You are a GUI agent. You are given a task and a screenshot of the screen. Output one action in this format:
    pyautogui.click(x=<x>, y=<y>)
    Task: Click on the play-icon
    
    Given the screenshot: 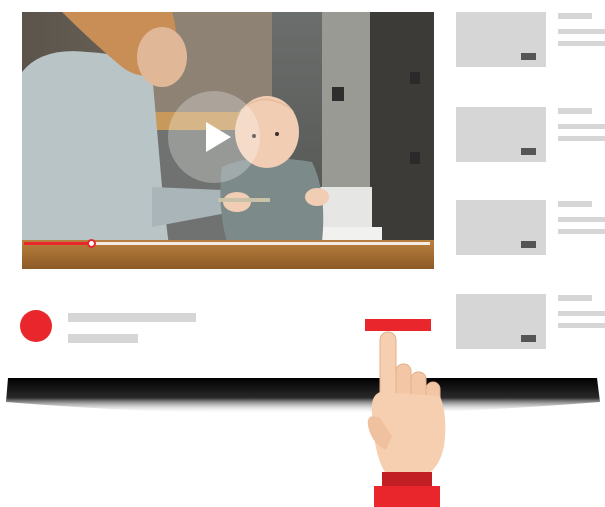 What is the action you would take?
    pyautogui.click(x=218, y=137)
    